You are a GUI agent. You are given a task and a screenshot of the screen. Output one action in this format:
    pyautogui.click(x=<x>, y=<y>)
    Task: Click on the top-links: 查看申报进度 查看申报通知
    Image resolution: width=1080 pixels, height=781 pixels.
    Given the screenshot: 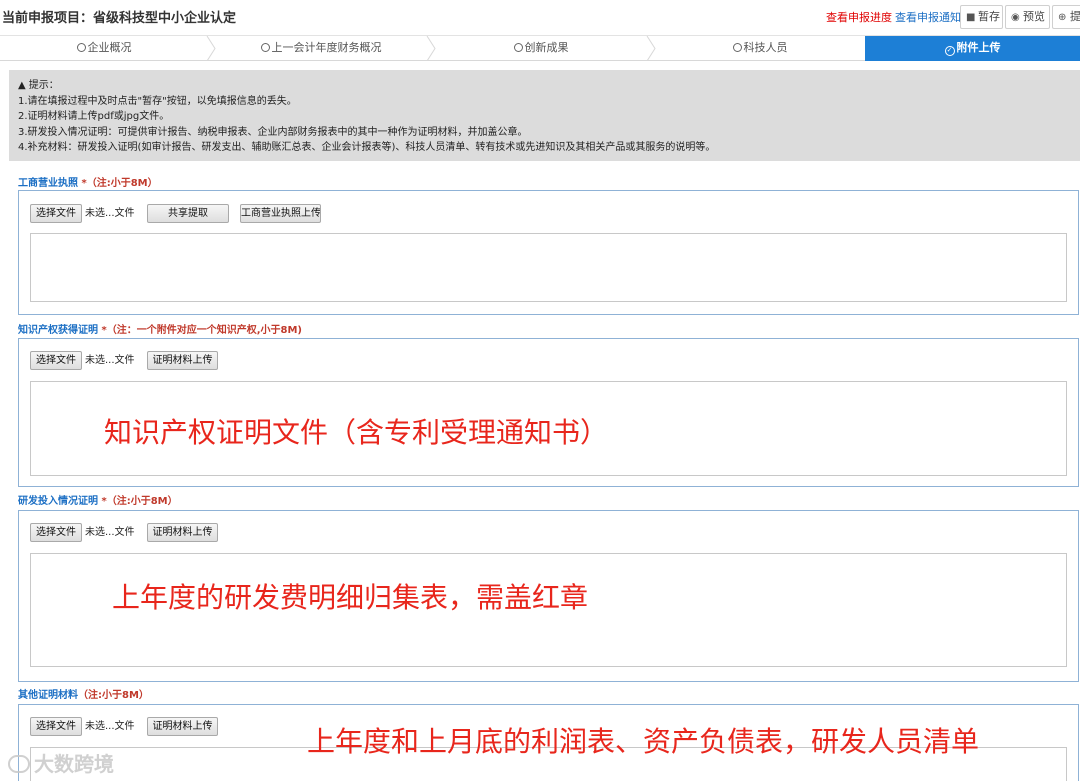 What is the action you would take?
    pyautogui.click(x=893, y=17)
    